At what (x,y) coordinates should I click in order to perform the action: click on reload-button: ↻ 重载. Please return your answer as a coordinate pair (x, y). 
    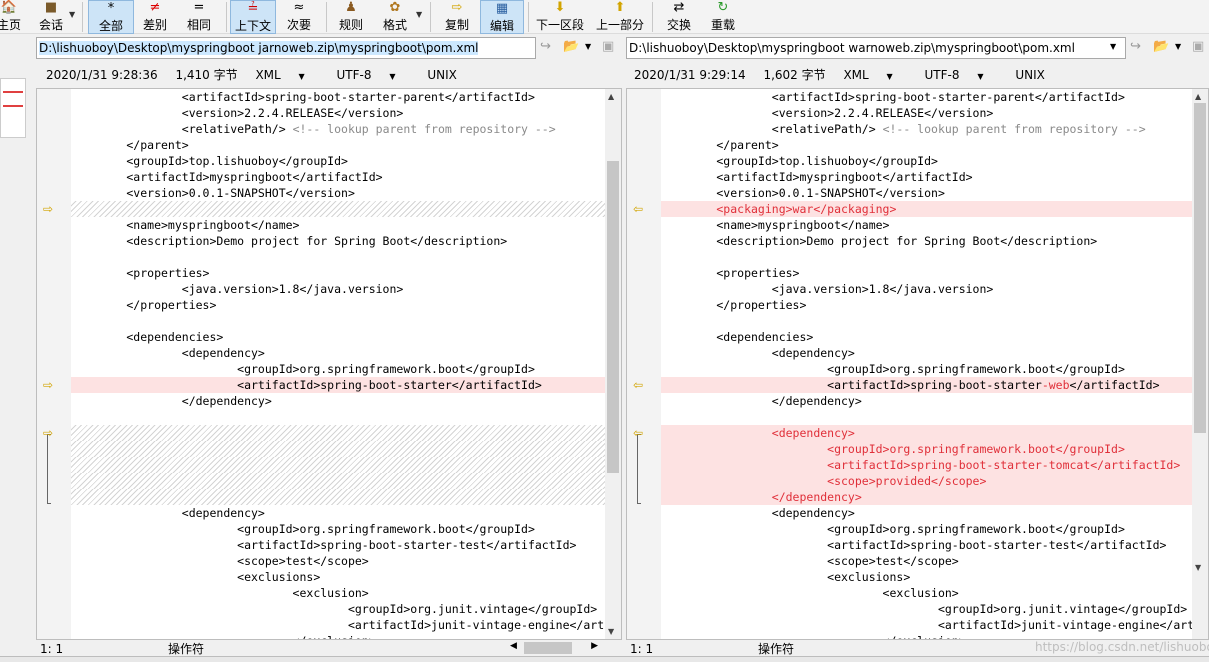
    Looking at the image, I should click on (723, 17).